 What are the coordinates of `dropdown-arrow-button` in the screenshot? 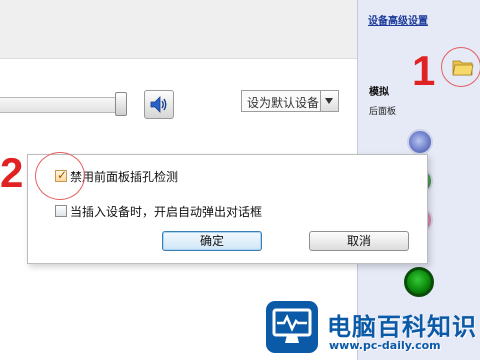 It's located at (329, 101).